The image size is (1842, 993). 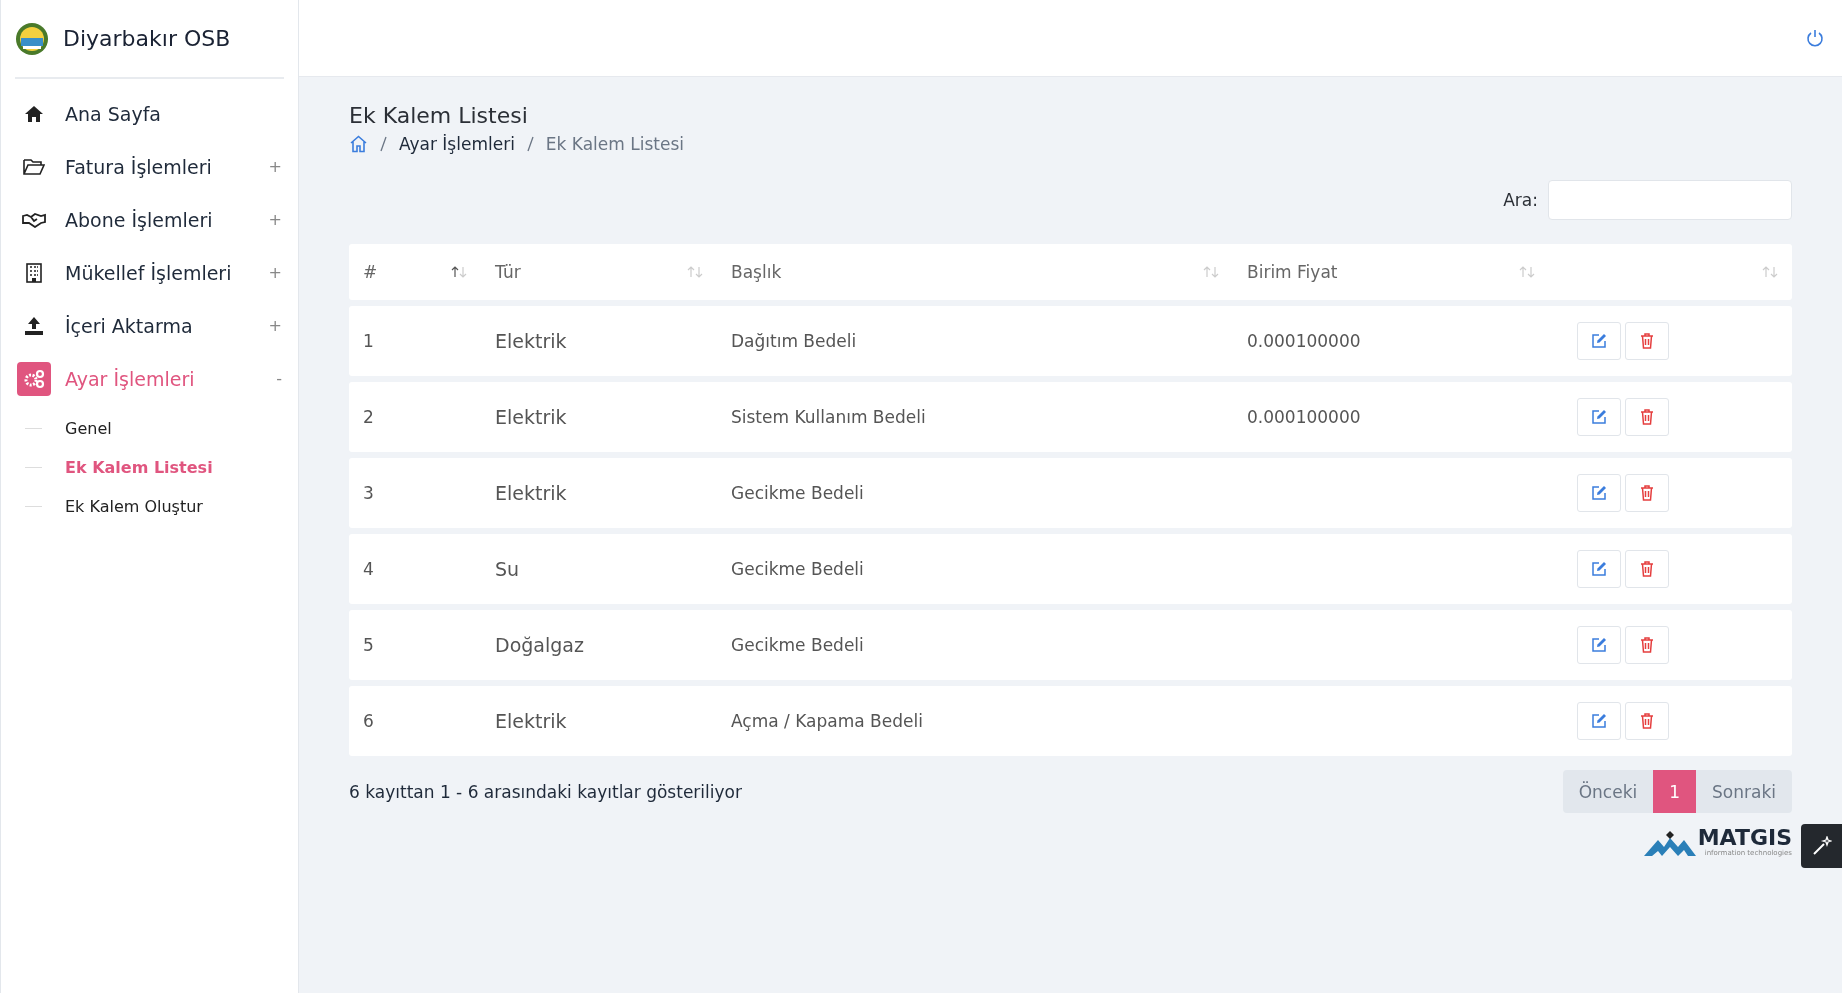 I want to click on column-header: Birim Fiyat, so click(x=1292, y=272).